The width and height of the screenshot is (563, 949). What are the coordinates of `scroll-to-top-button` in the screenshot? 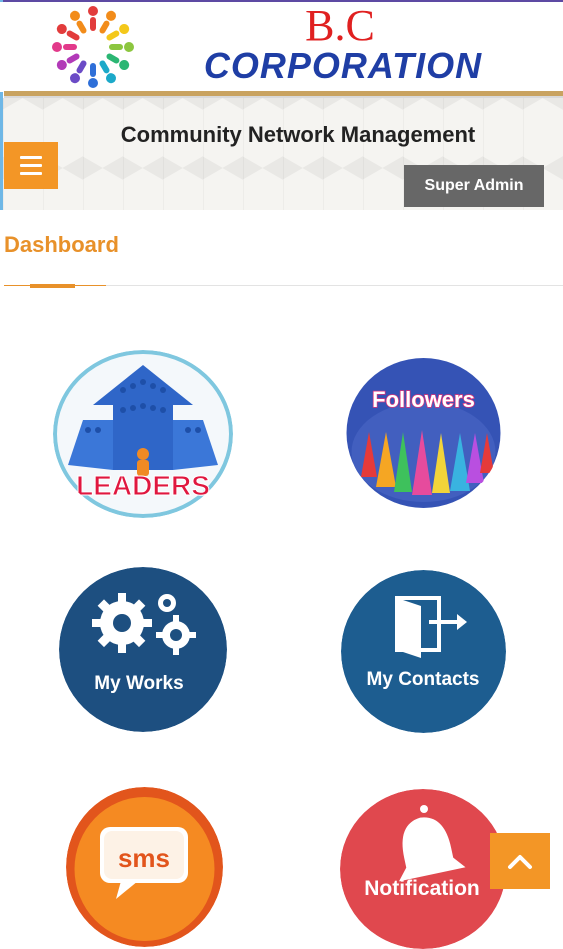 It's located at (520, 861).